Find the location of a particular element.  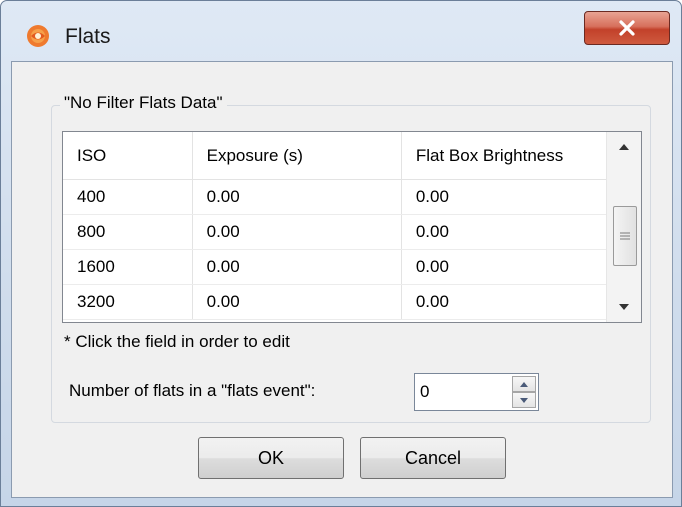

stepper-up-button is located at coordinates (524, 384).